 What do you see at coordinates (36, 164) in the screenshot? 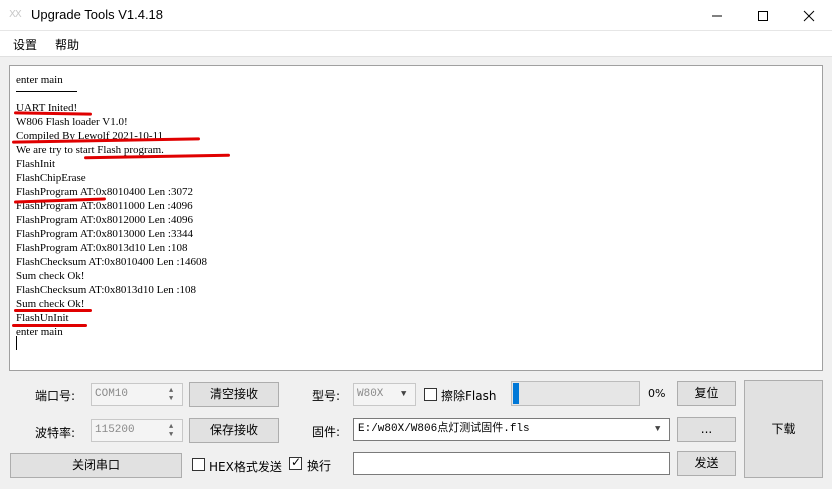
I see `console-line: FlashInit` at bounding box center [36, 164].